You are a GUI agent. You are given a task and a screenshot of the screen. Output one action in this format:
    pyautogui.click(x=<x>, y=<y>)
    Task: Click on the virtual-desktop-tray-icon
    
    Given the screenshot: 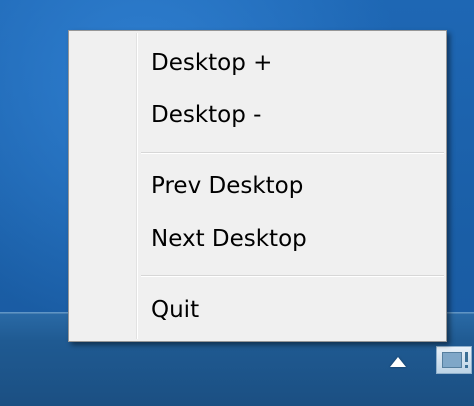 What is the action you would take?
    pyautogui.click(x=454, y=360)
    